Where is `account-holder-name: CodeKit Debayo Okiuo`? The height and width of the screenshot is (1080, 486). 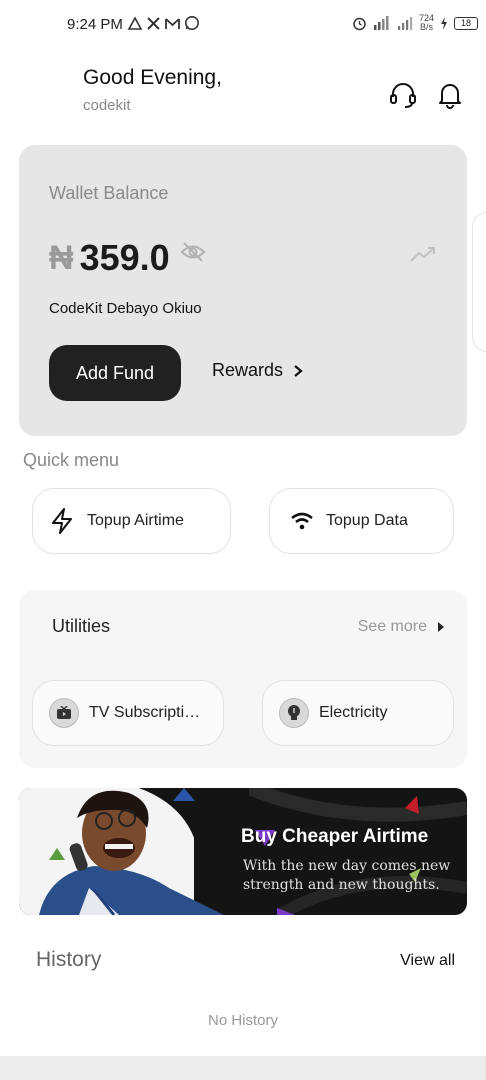
account-holder-name: CodeKit Debayo Okiuo is located at coordinates (125, 308).